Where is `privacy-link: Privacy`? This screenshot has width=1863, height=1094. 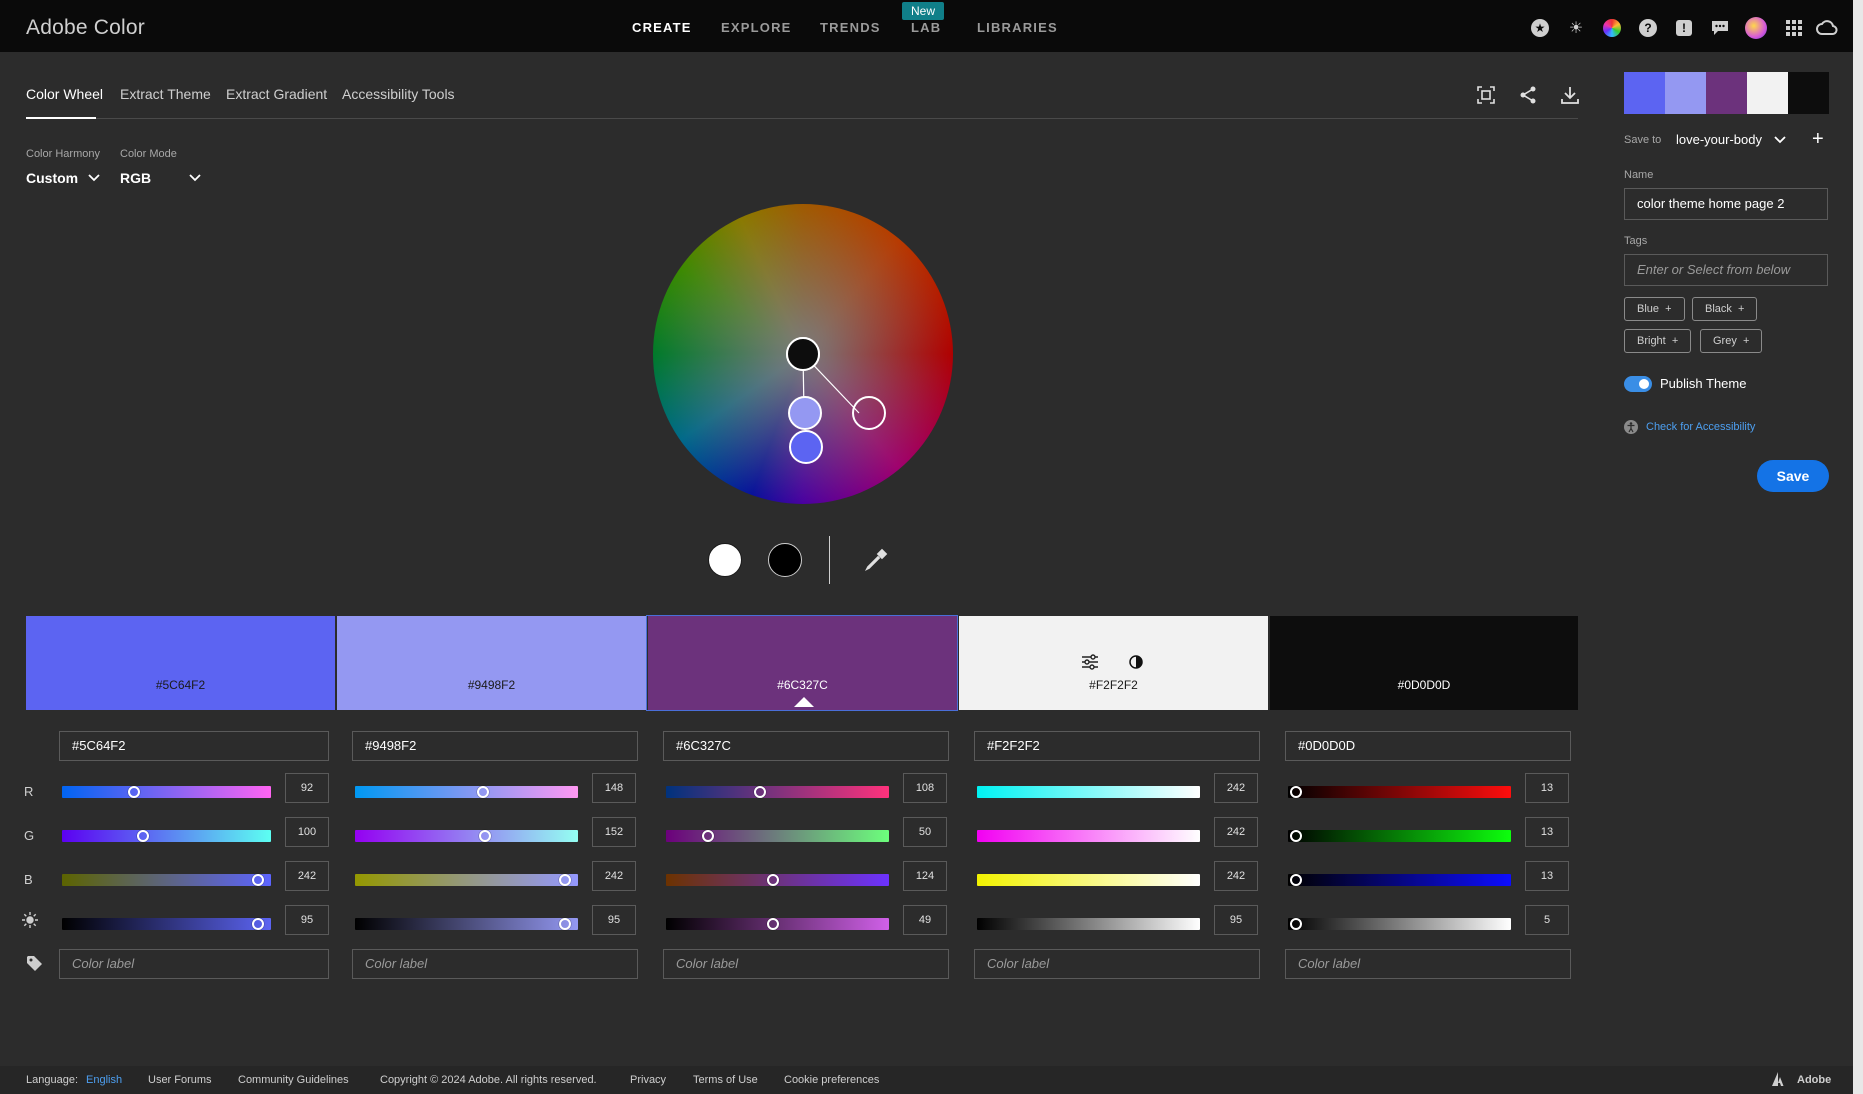
privacy-link: Privacy is located at coordinates (648, 1080).